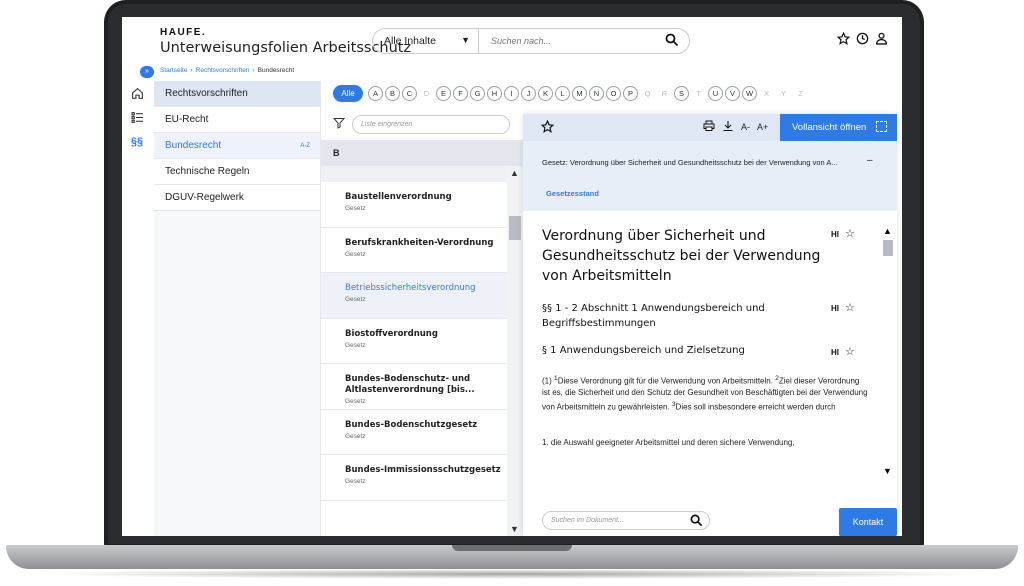 Image resolution: width=1024 pixels, height=586 pixels. Describe the element at coordinates (414, 432) in the screenshot. I see `law-list-item: Bundes-Bodenschutzgesetz Gesetz` at that location.